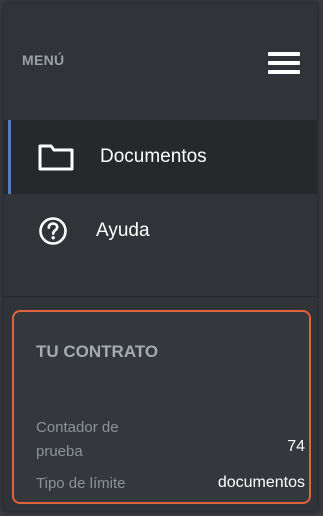 Image resolution: width=323 pixels, height=516 pixels. I want to click on sidebar-item-documentos: Documentos, so click(160, 157).